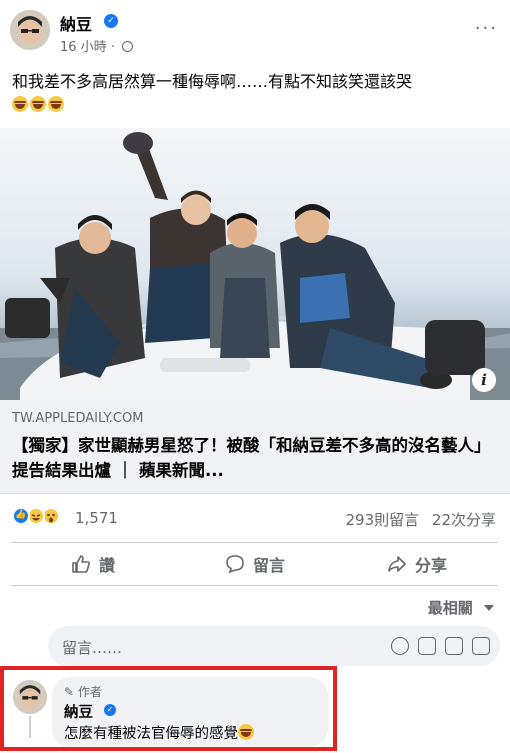  Describe the element at coordinates (397, 564) in the screenshot. I see `share-arrow-icon` at that location.